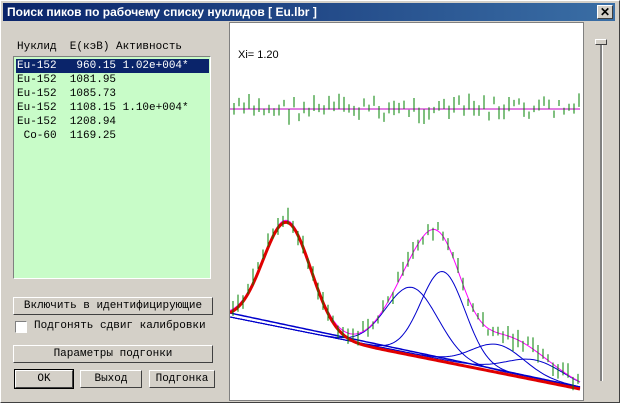 This screenshot has height=403, width=620. I want to click on list-item: Eu-152 1108.15 1.10e+004*, so click(112, 108).